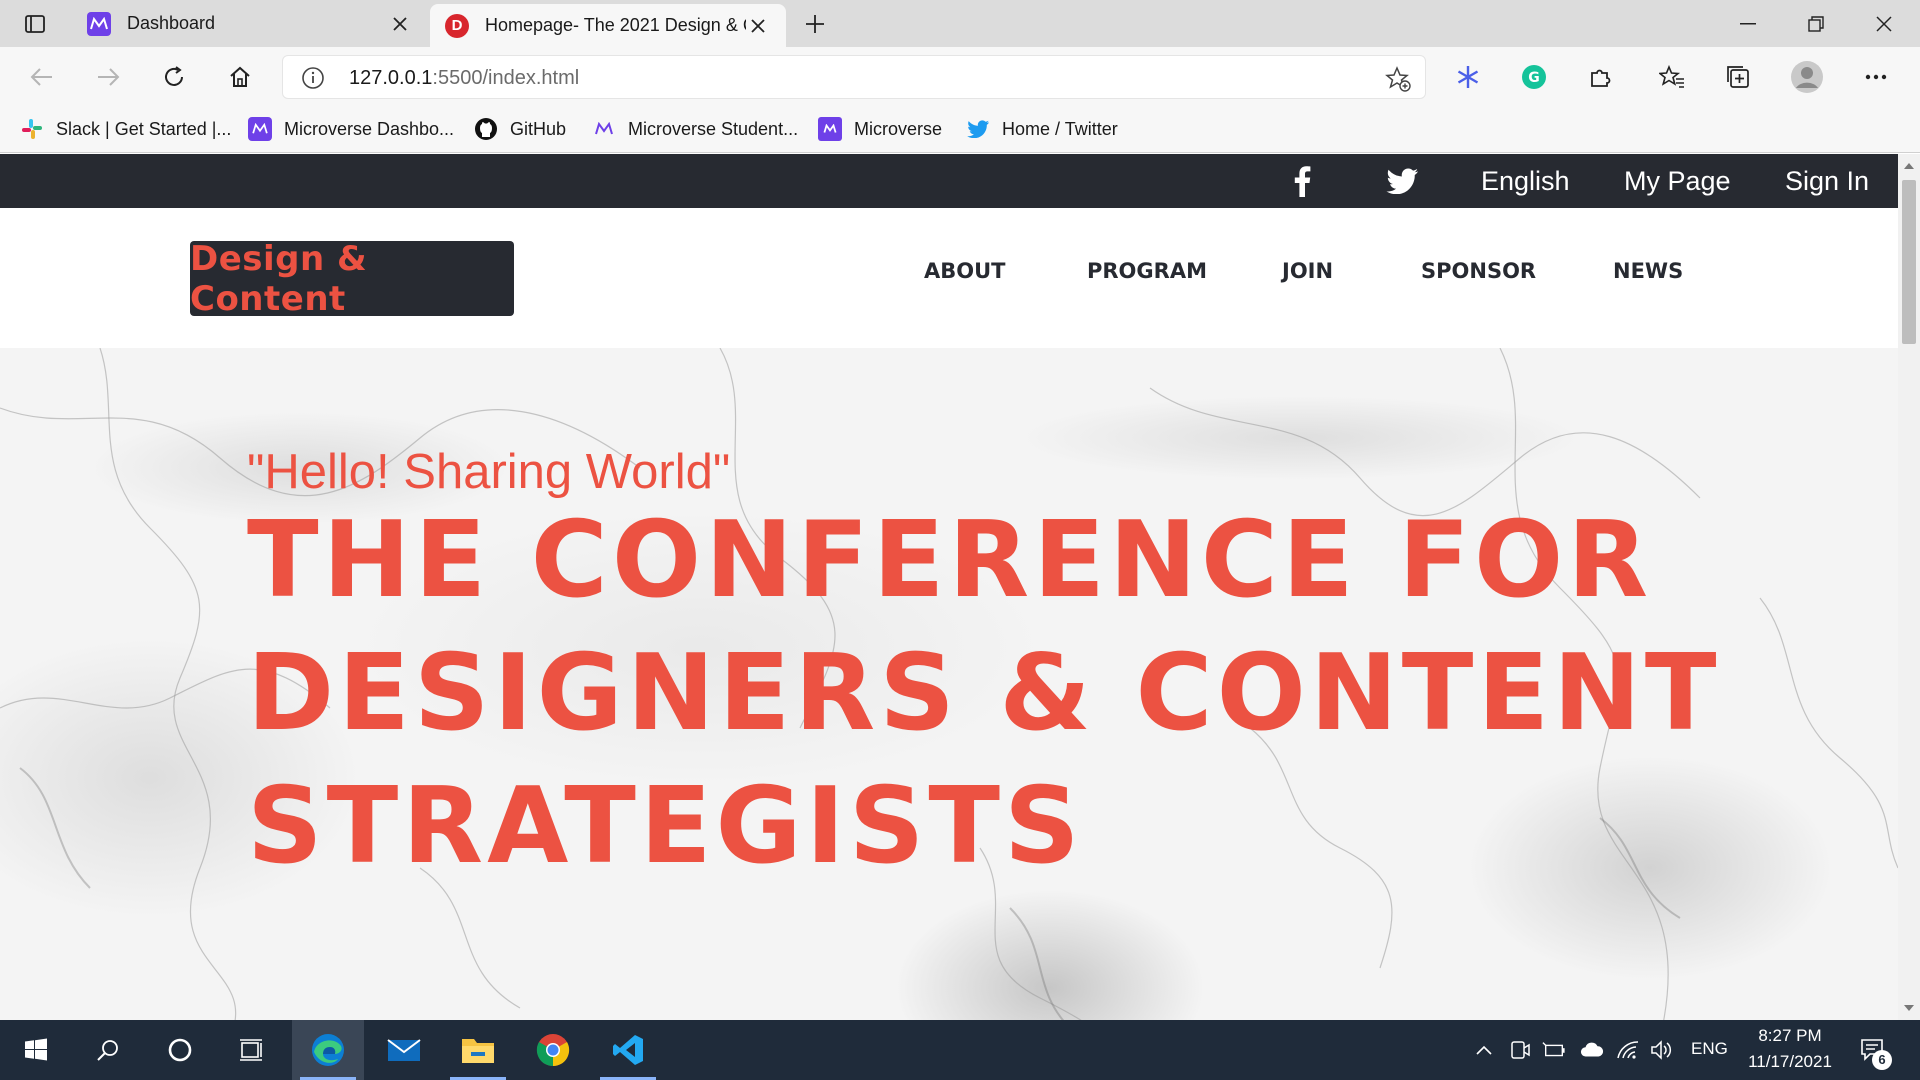 The image size is (1920, 1080). Describe the element at coordinates (815, 24) in the screenshot. I see `new-tab-button` at that location.